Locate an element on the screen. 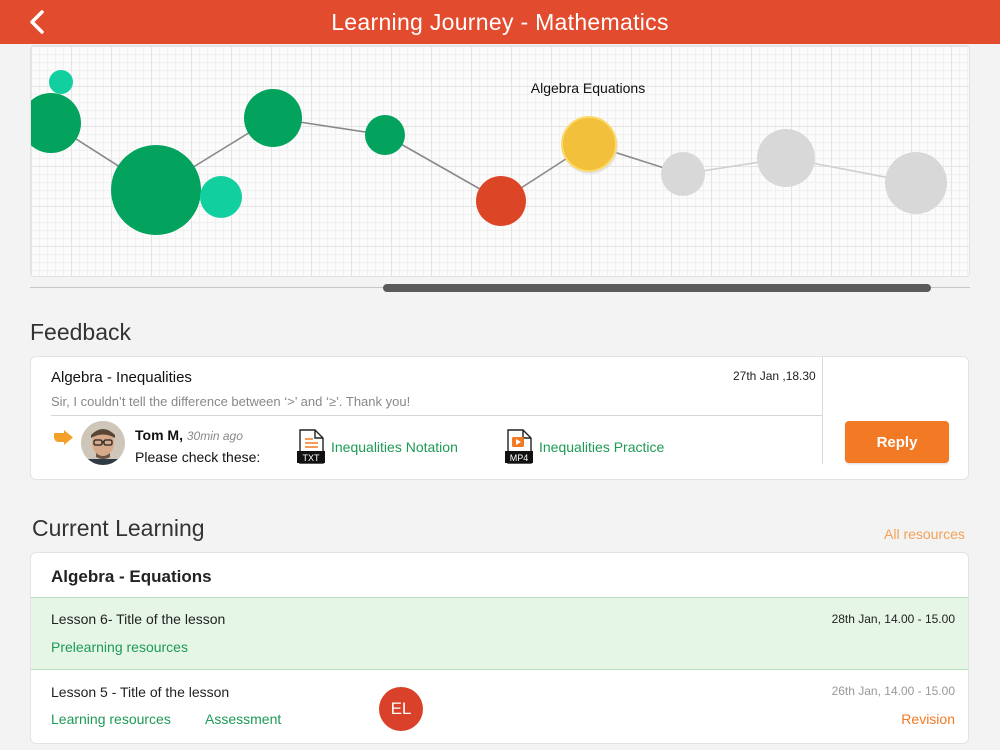 This screenshot has height=750, width=1000. back-button is located at coordinates (37, 22).